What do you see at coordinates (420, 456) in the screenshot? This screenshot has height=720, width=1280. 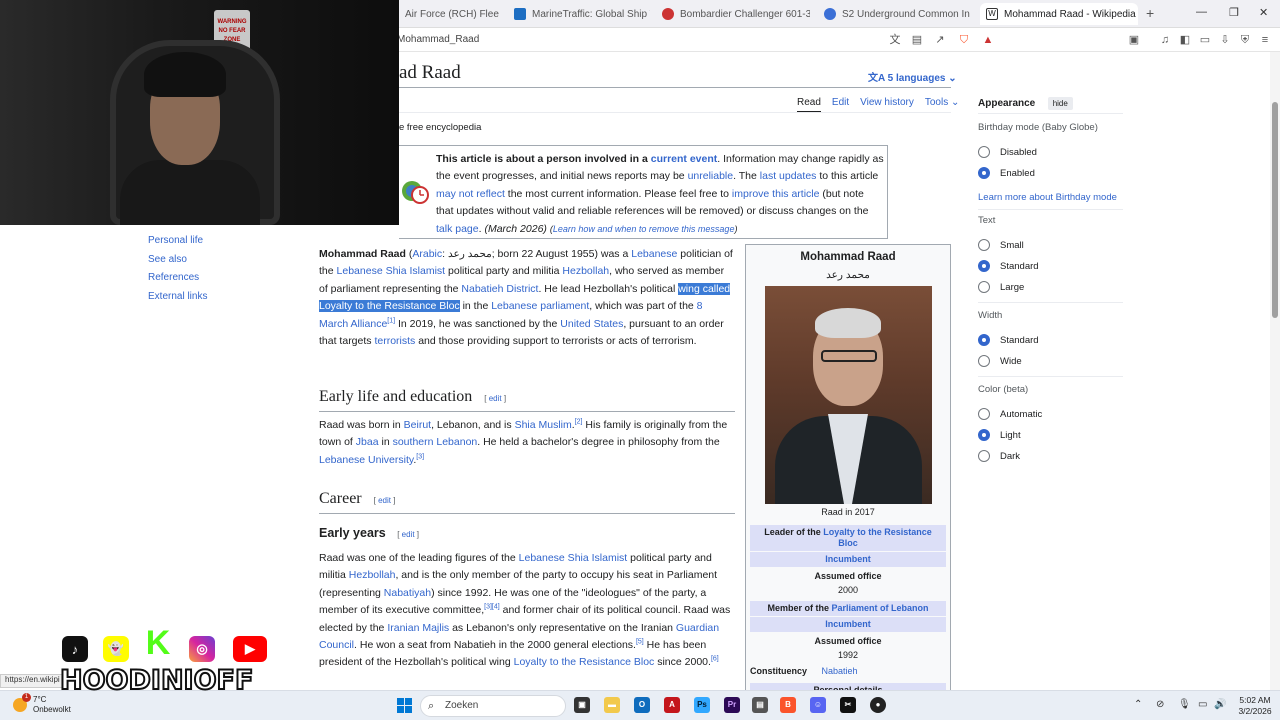 I see `reference-3: [3]` at bounding box center [420, 456].